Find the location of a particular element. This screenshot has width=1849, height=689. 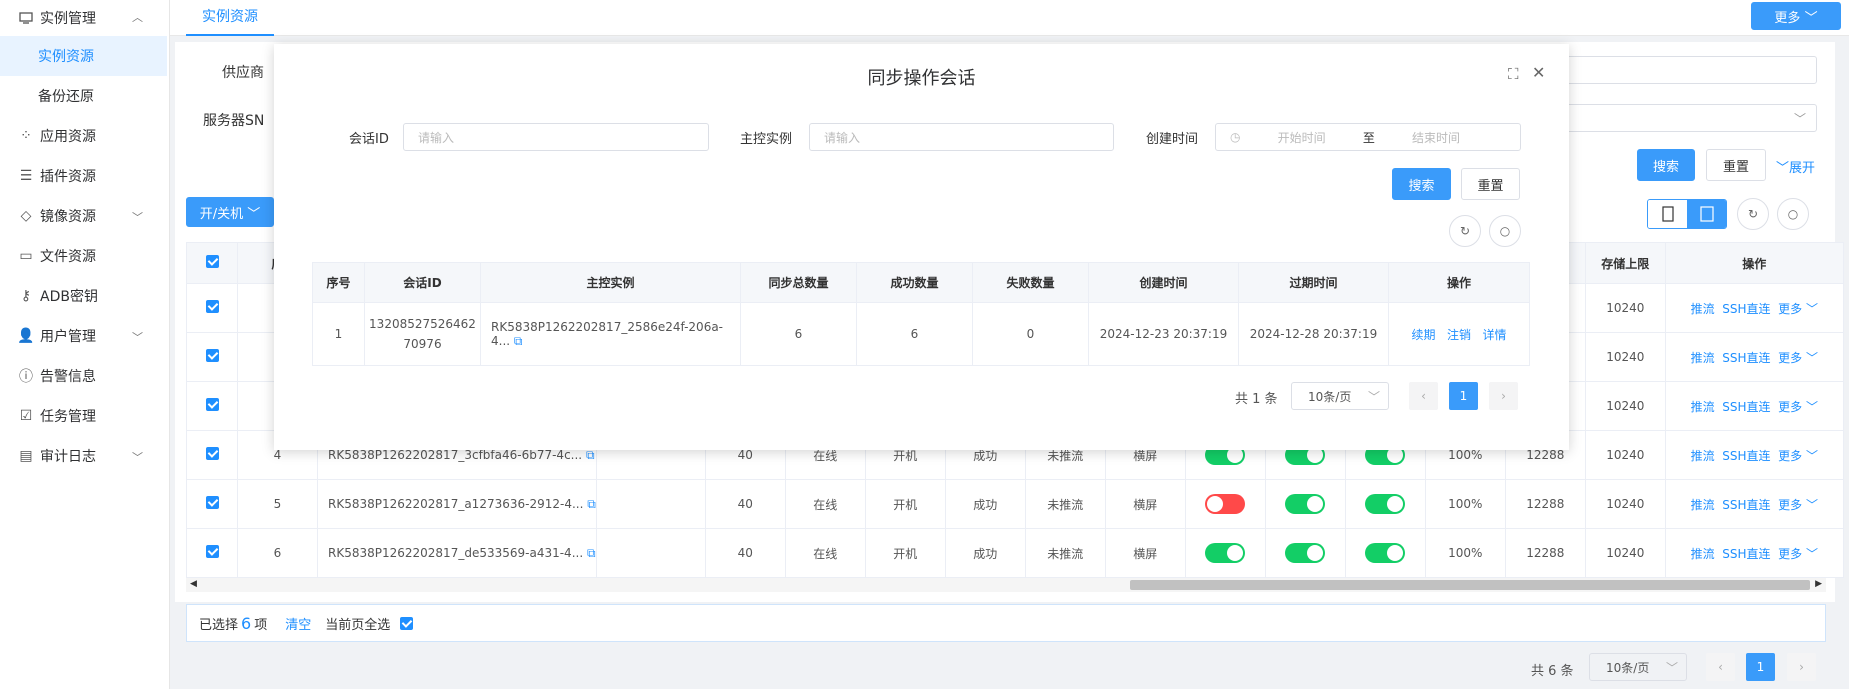

fullscreen-icon: ⛶ is located at coordinates (1513, 74).